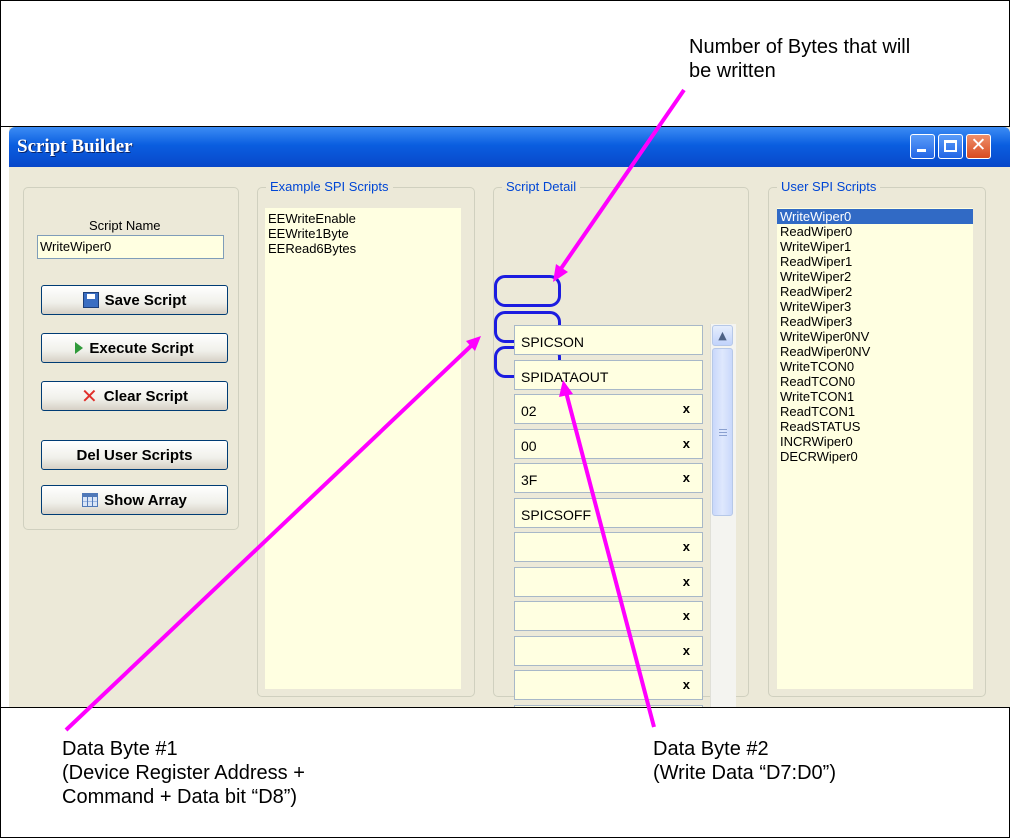 The width and height of the screenshot is (1010, 838). What do you see at coordinates (744, 761) in the screenshot?
I see `annotation-data-byte-2: Data Byte #2 (Write Data “D7:D0”)` at bounding box center [744, 761].